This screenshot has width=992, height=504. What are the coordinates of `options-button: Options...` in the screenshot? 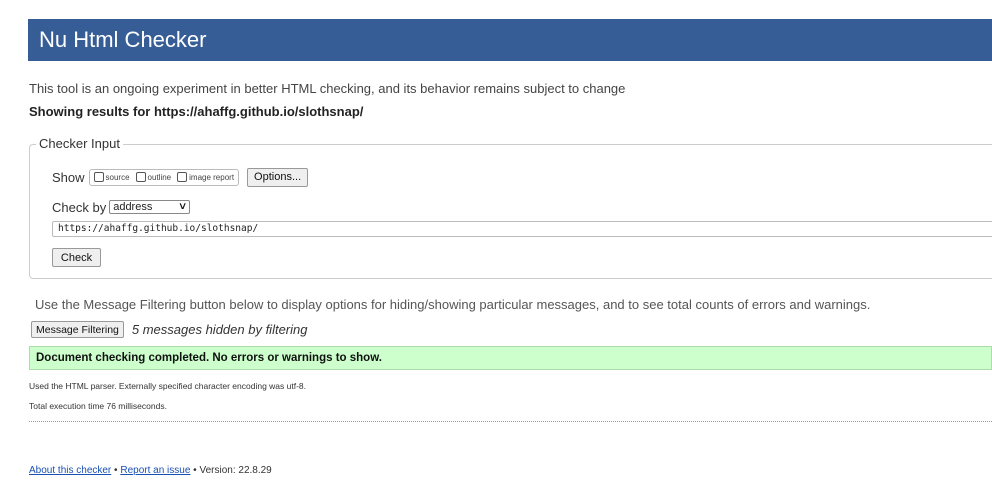 It's located at (278, 177).